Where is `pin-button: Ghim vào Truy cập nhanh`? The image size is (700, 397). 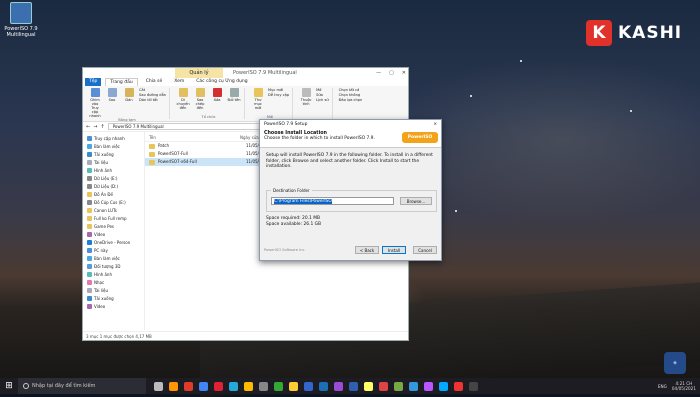
pin-button: Ghim vào Truy cập nhanh is located at coordinates (95, 103).